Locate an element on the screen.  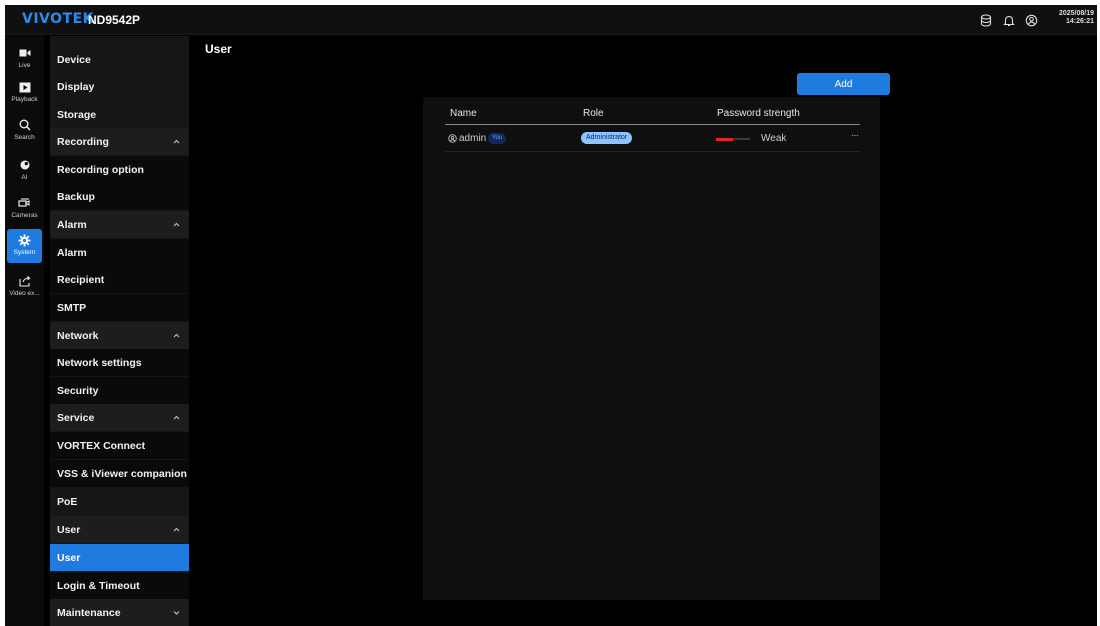
export-icon is located at coordinates (24, 281).